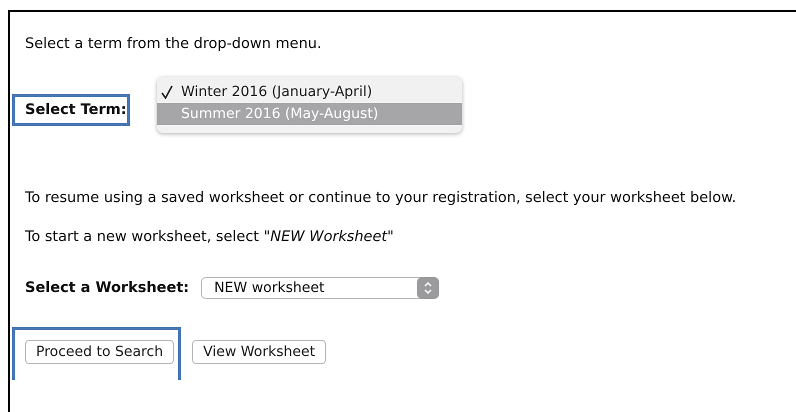  What do you see at coordinates (71, 110) in the screenshot?
I see `term-label: Select Term:` at bounding box center [71, 110].